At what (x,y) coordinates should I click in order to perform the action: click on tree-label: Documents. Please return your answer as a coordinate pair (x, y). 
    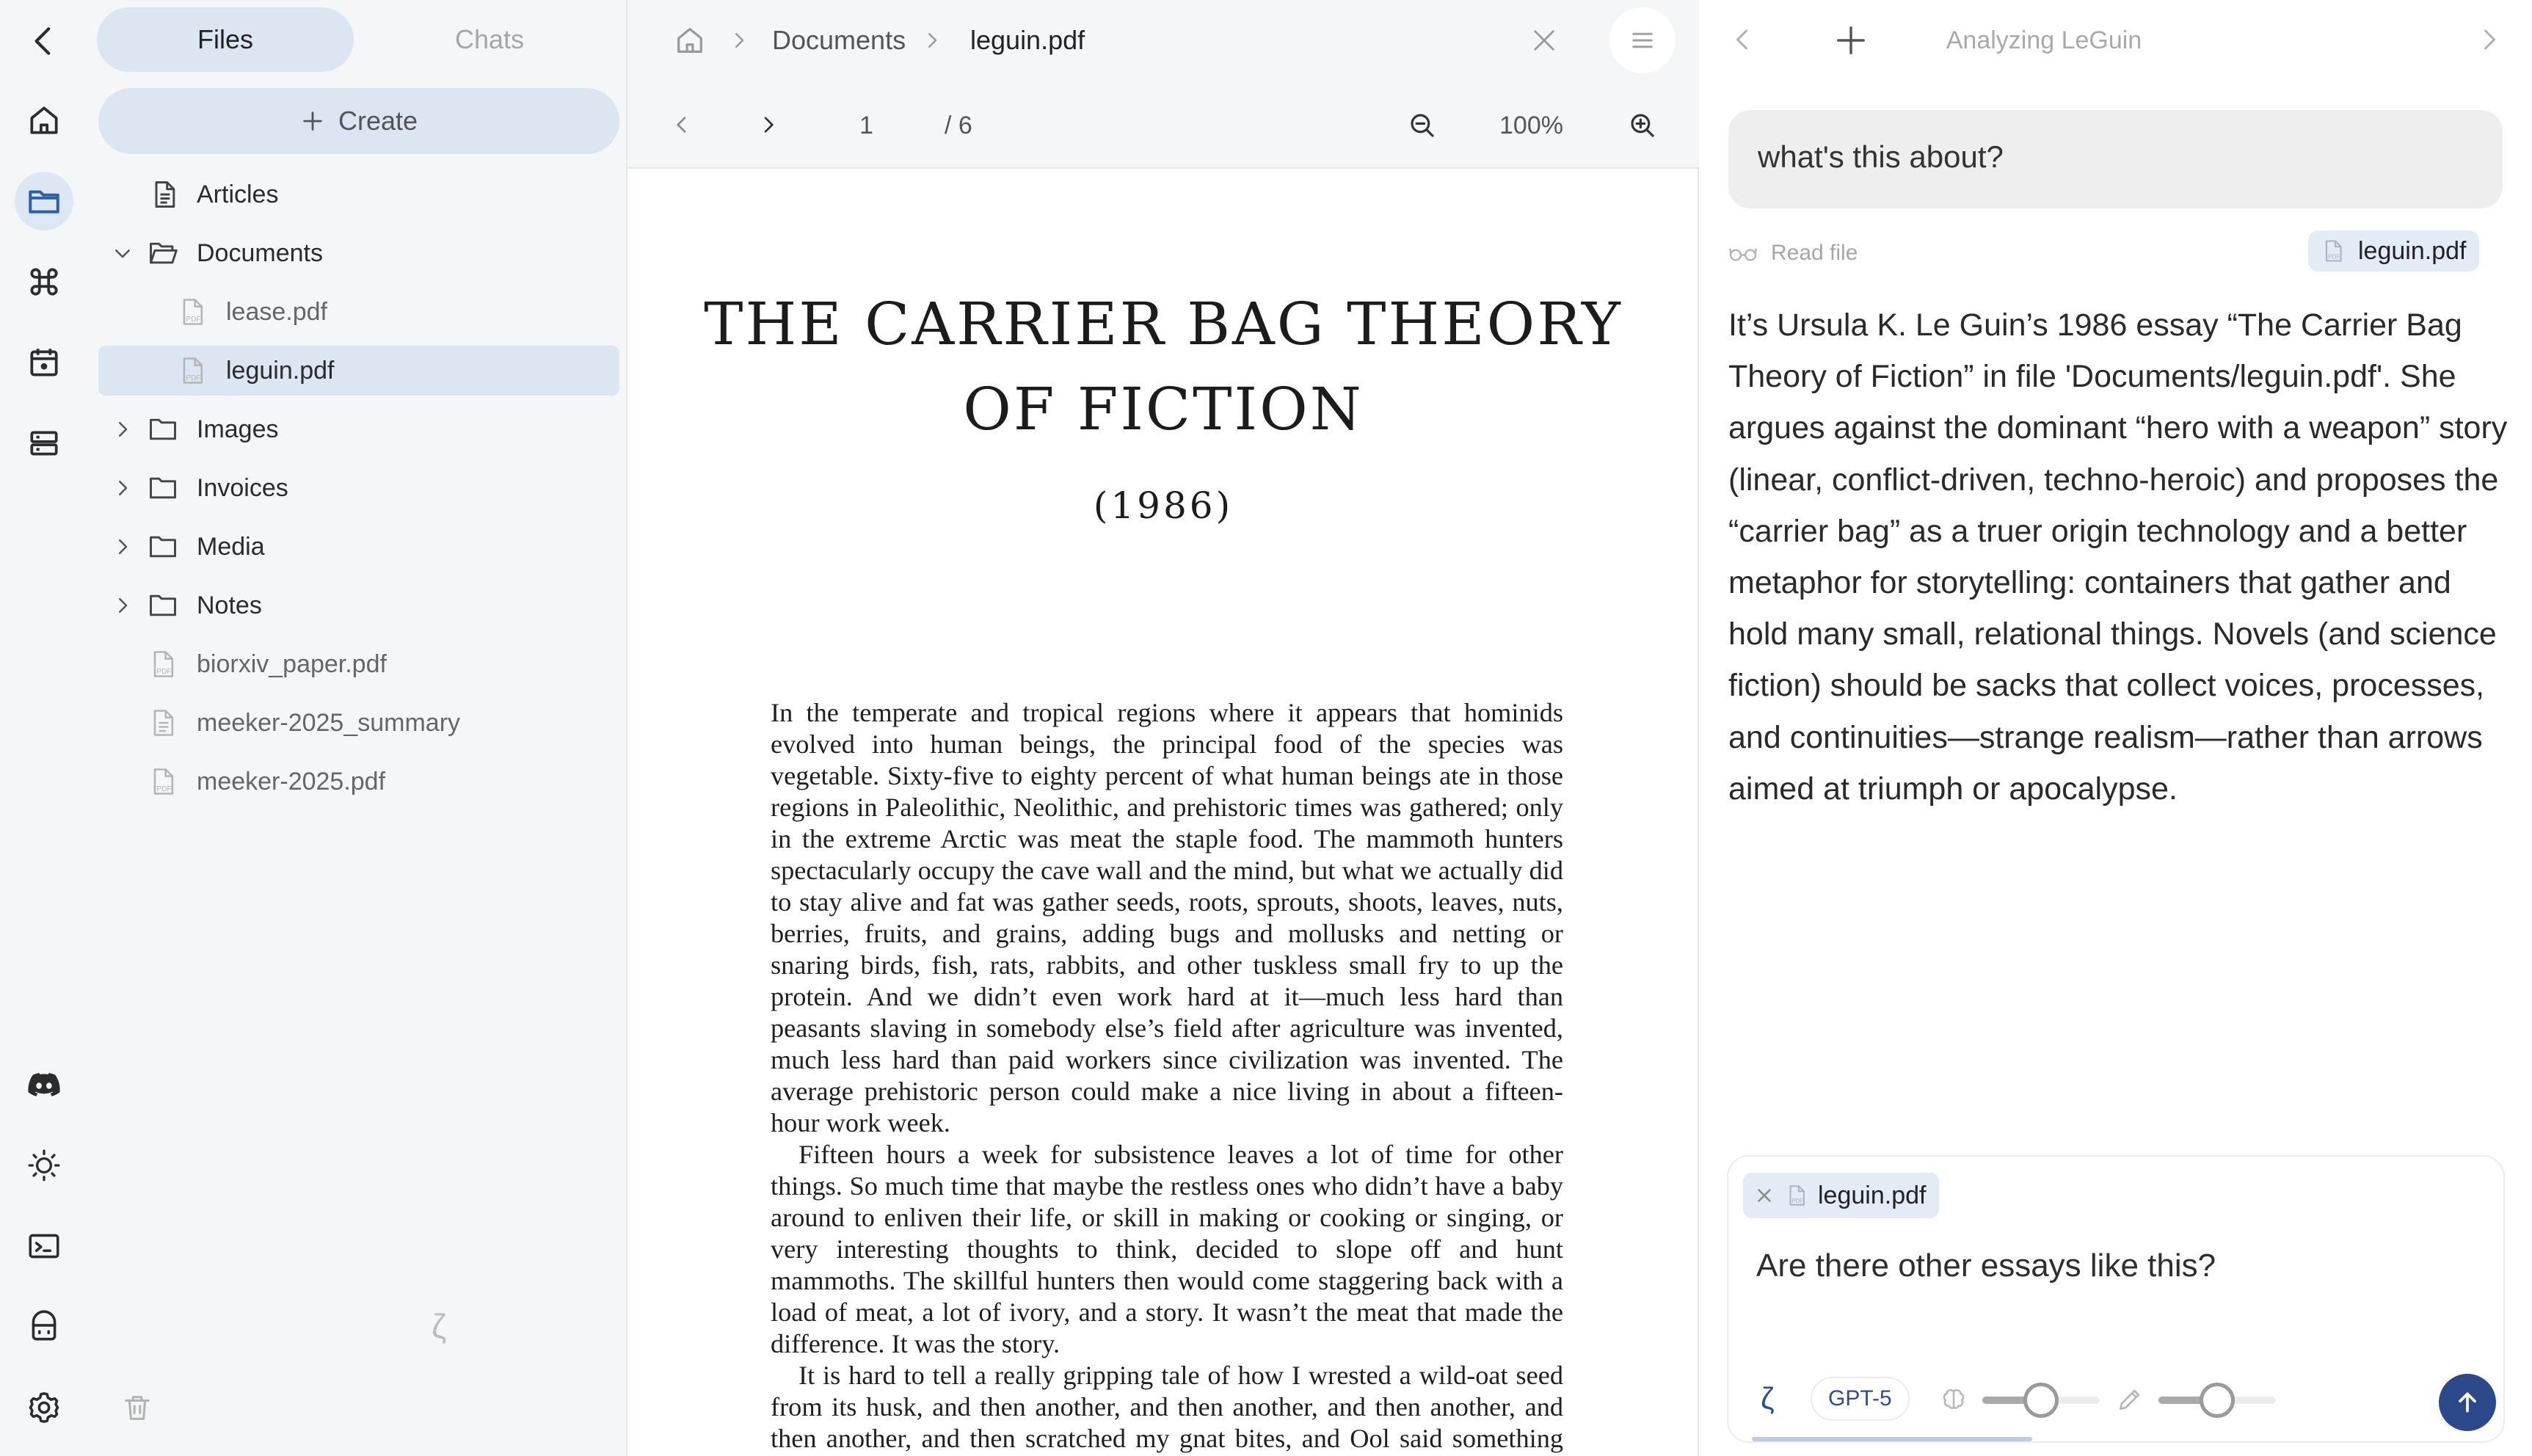
    Looking at the image, I should click on (260, 253).